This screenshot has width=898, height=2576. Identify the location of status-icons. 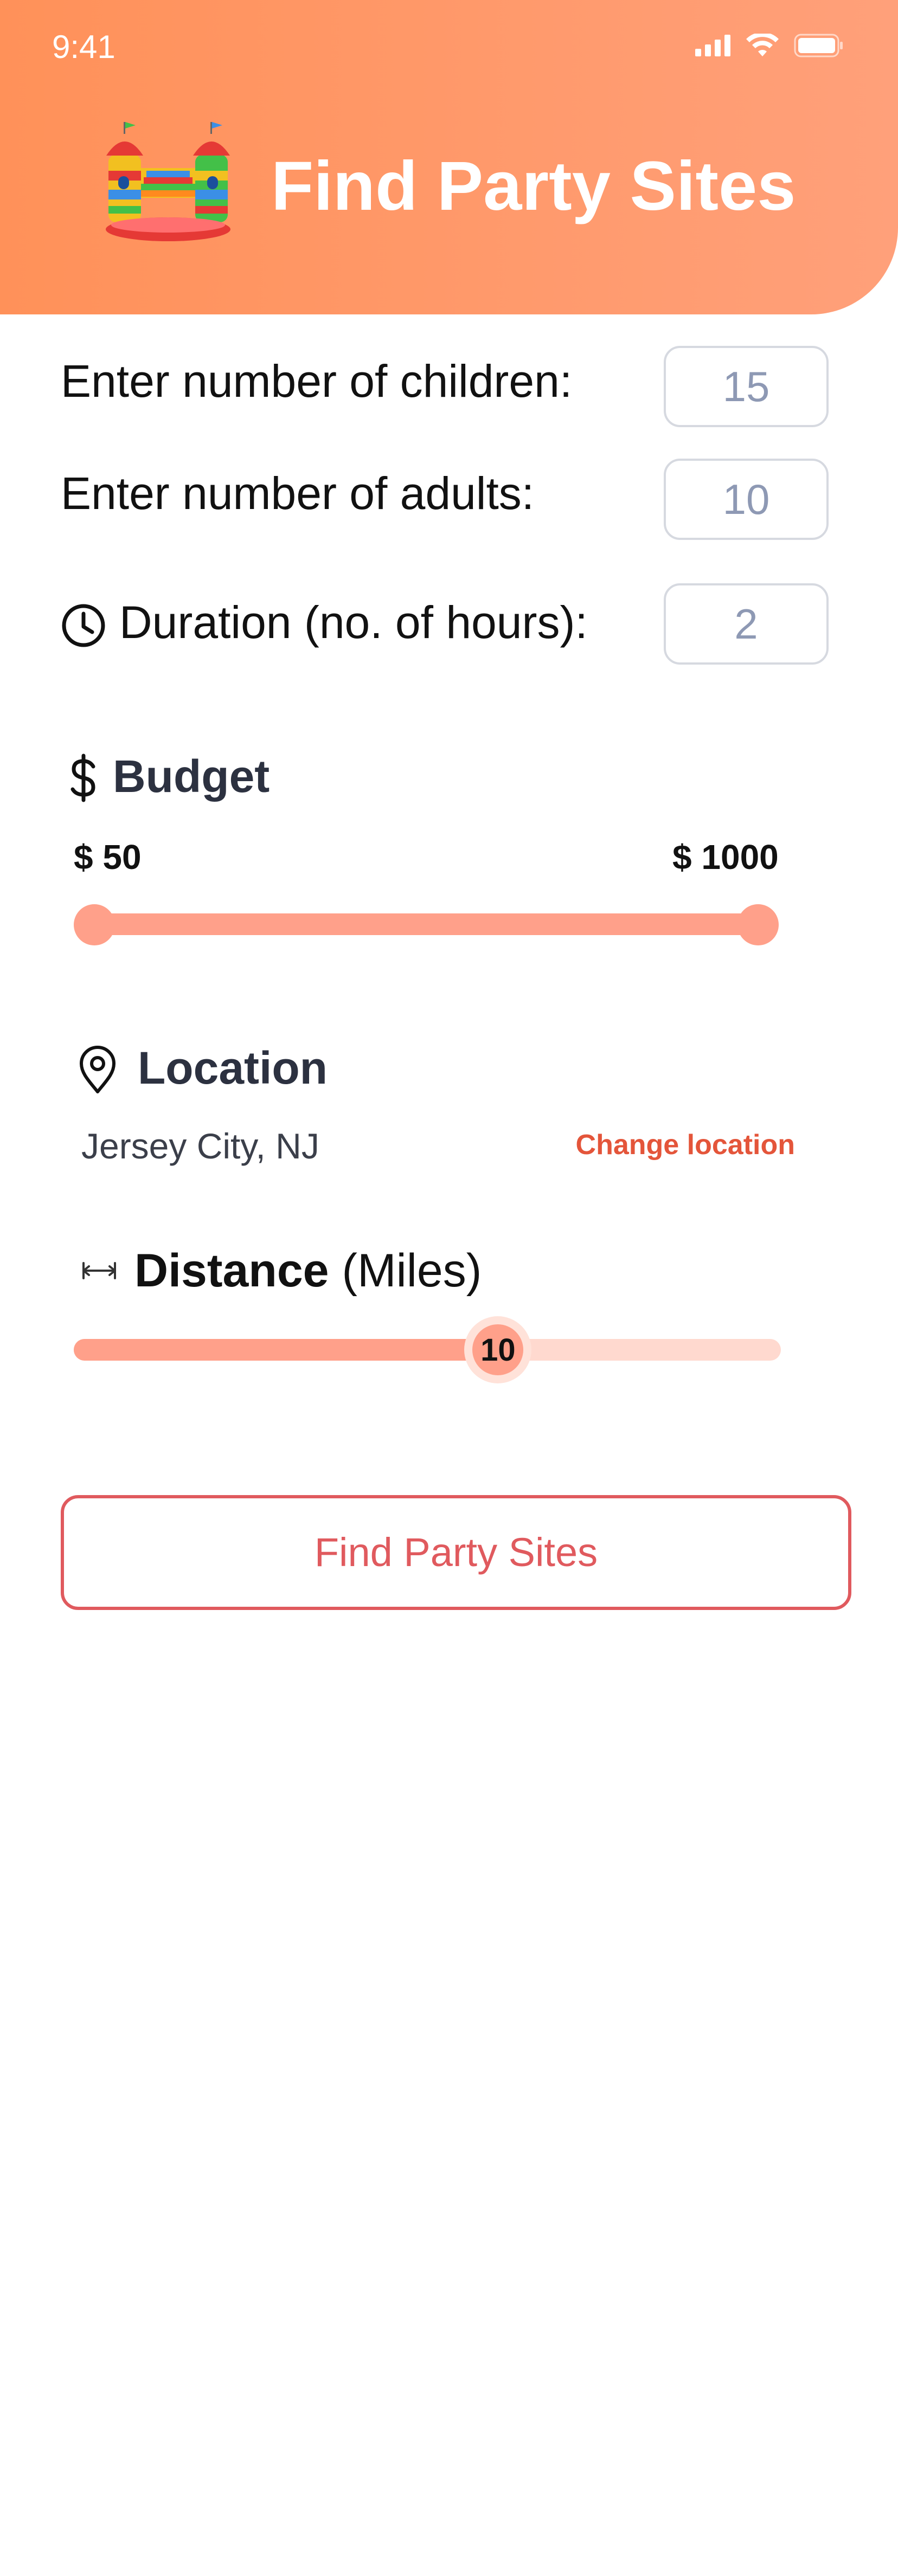
(769, 45).